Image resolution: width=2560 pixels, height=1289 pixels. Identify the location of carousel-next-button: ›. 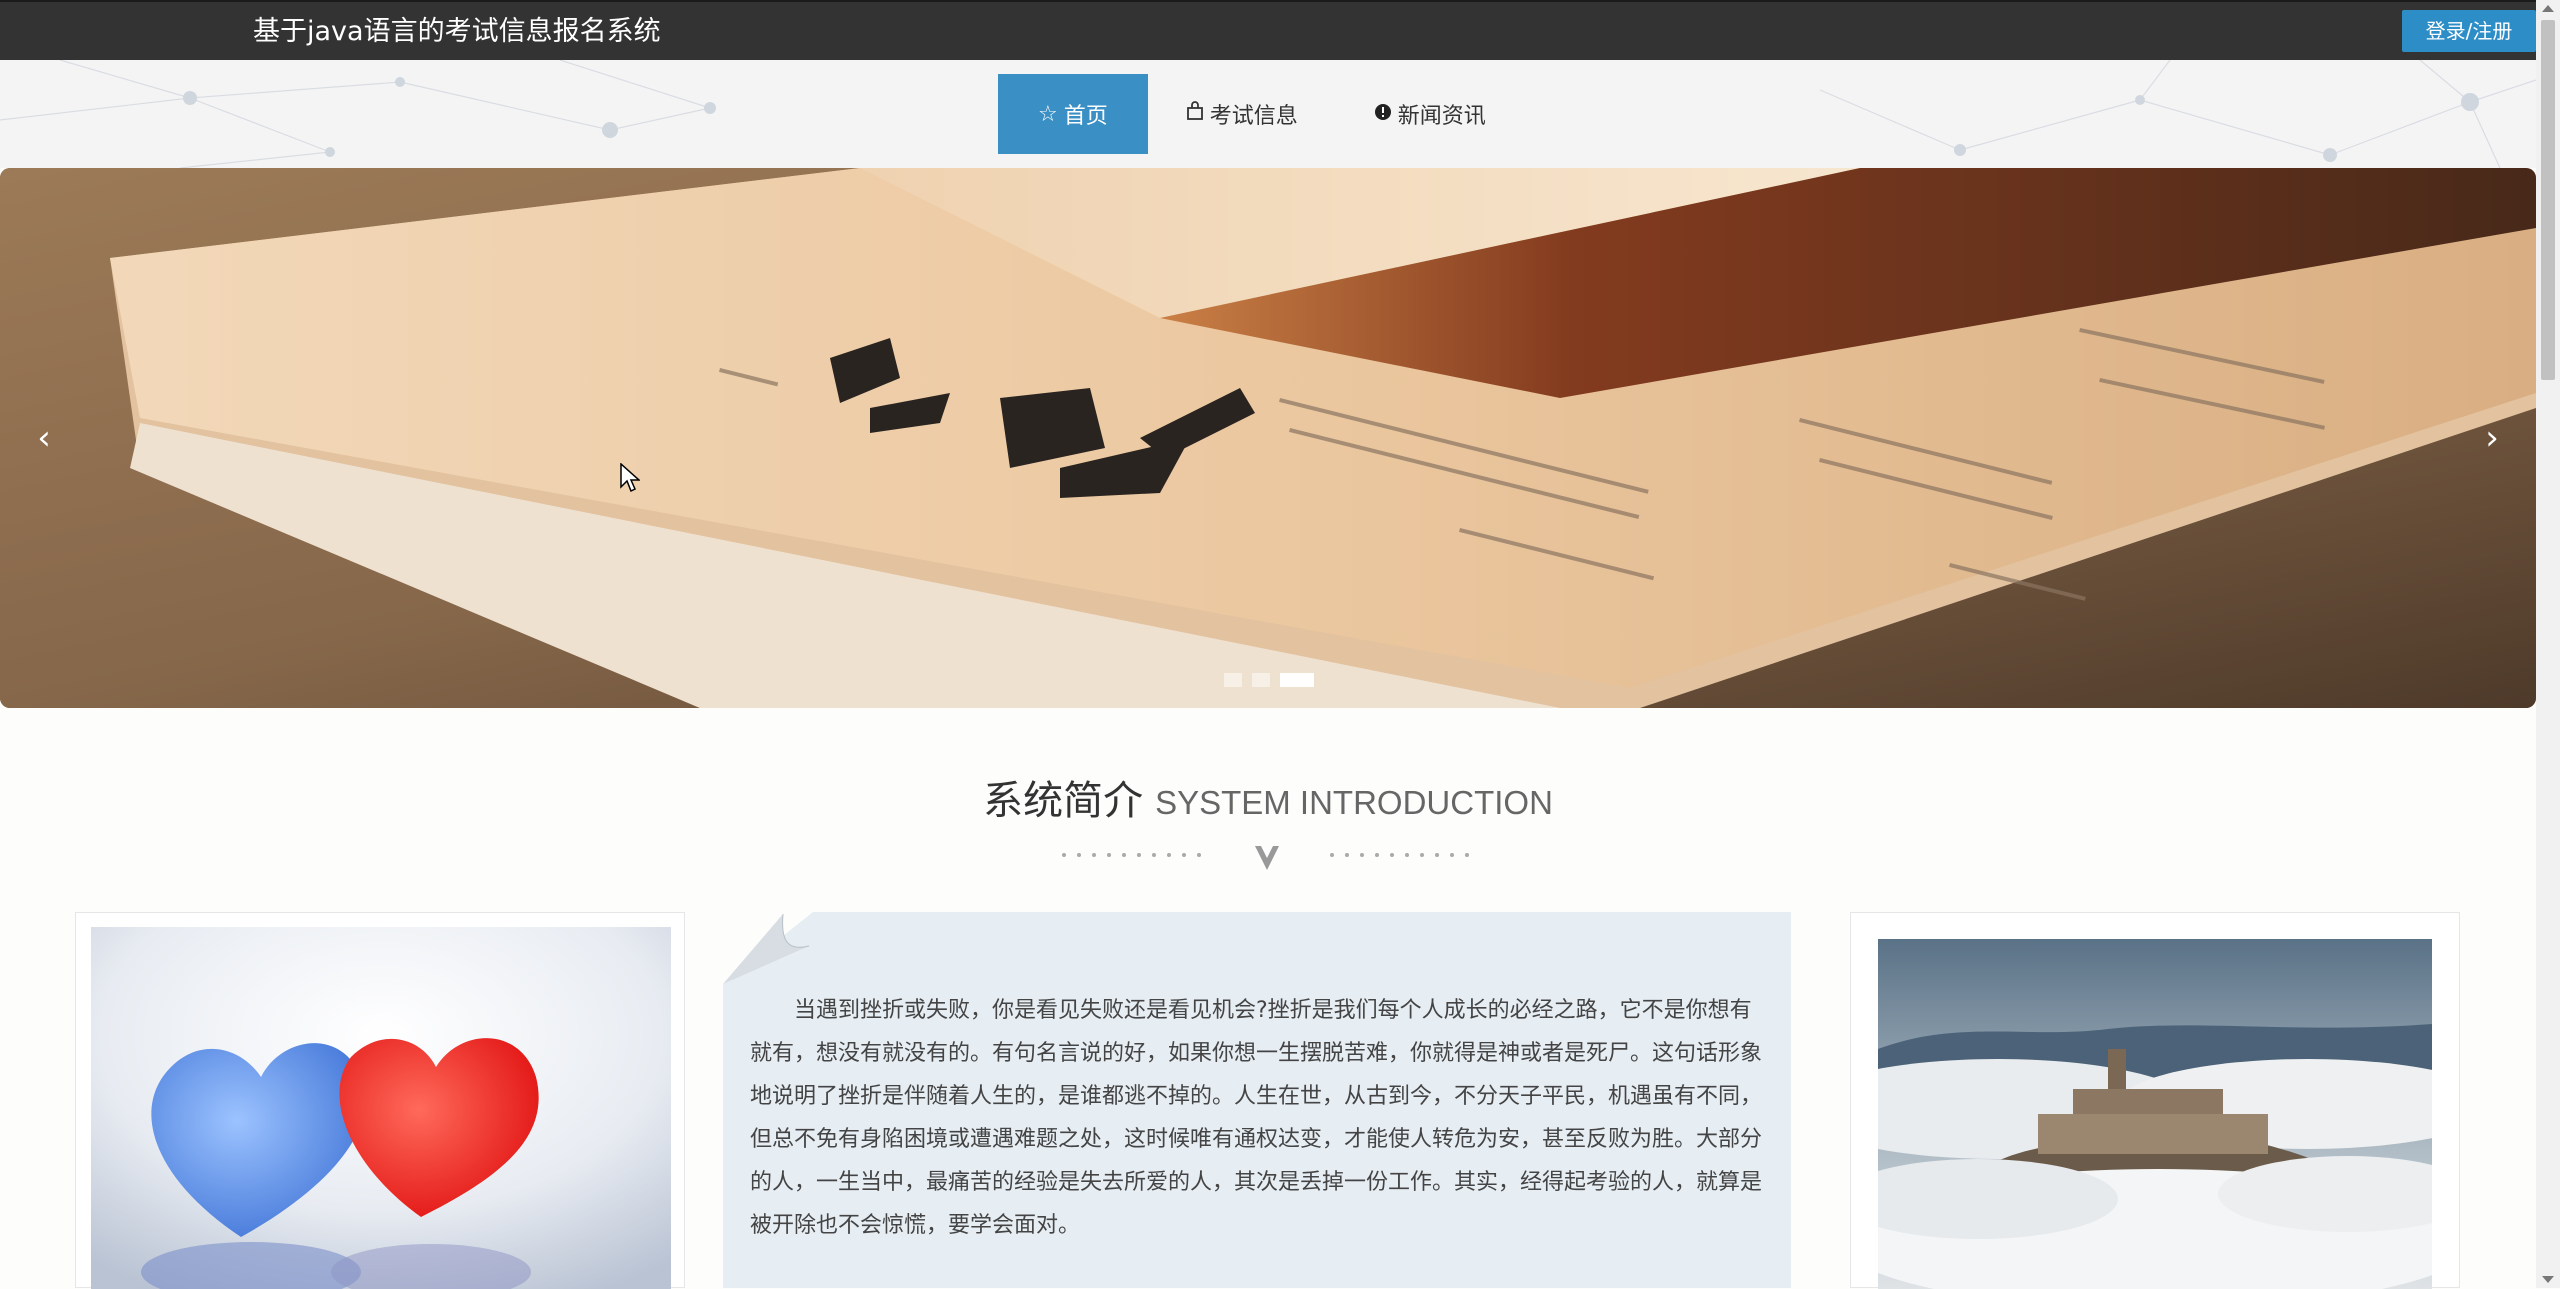
(2492, 438).